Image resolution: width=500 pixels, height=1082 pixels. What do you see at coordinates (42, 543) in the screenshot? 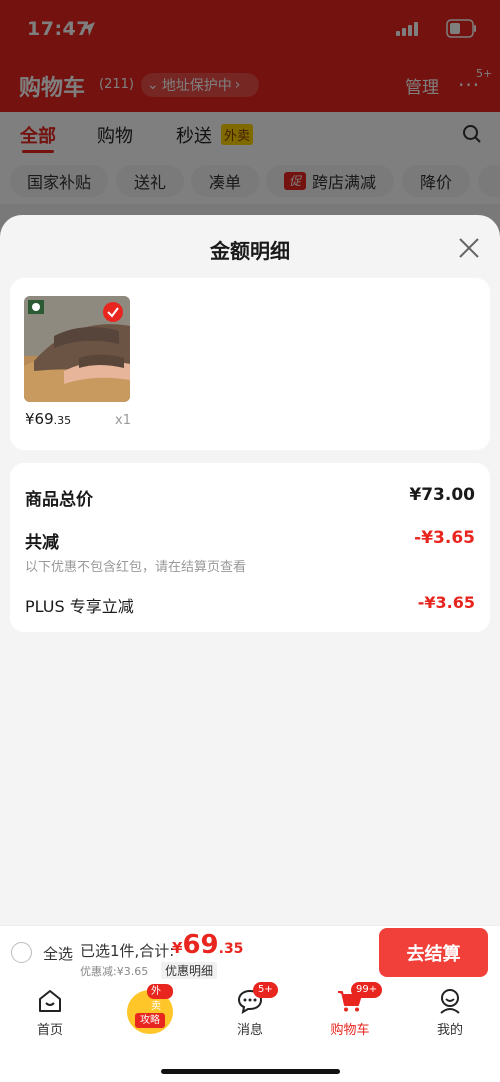
I see `reduce-label: 共减` at bounding box center [42, 543].